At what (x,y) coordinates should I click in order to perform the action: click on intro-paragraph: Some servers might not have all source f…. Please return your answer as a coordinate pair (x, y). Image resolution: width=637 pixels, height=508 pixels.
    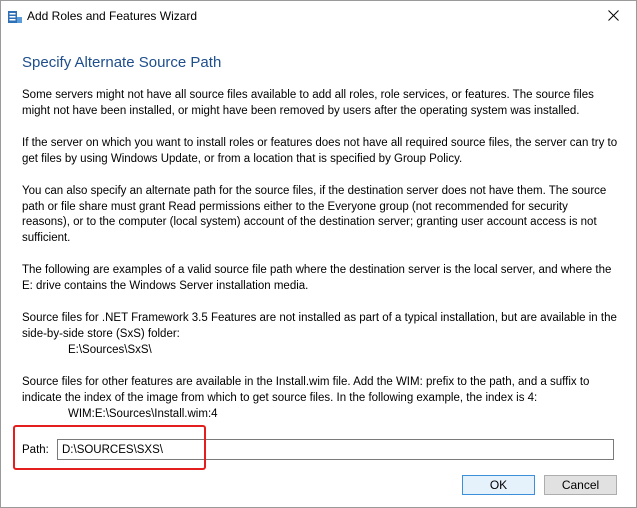
    Looking at the image, I should click on (308, 103).